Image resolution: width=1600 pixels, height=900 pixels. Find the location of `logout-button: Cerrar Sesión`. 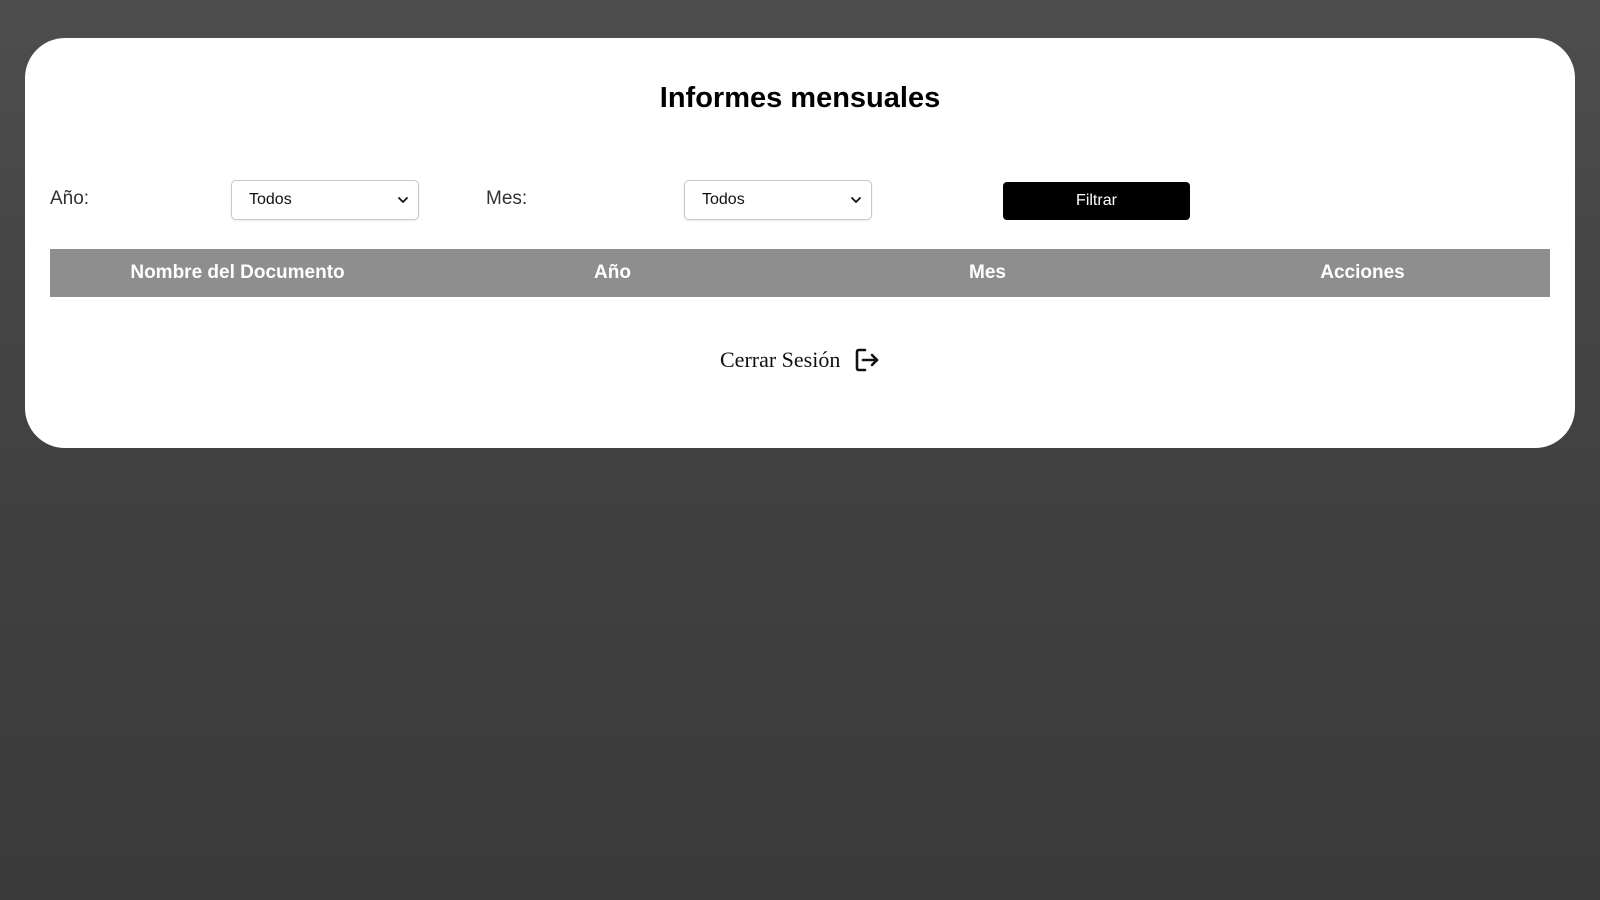

logout-button: Cerrar Sesión is located at coordinates (800, 360).